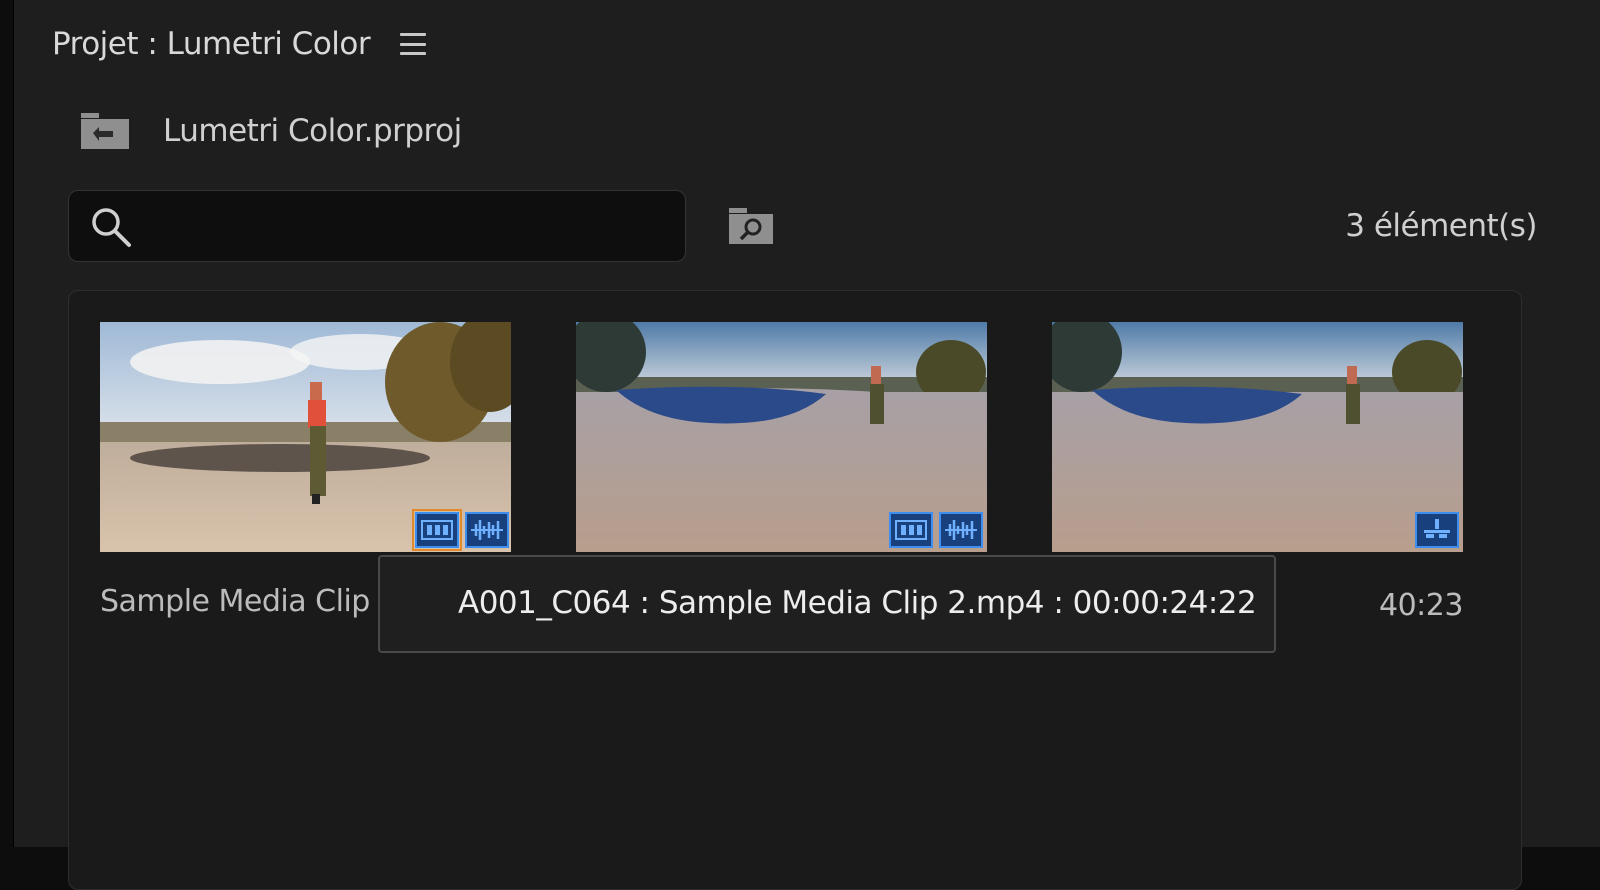 The image size is (1600, 890). Describe the element at coordinates (211, 44) in the screenshot. I see `panel-title: Projet : Lumetri Color` at that location.